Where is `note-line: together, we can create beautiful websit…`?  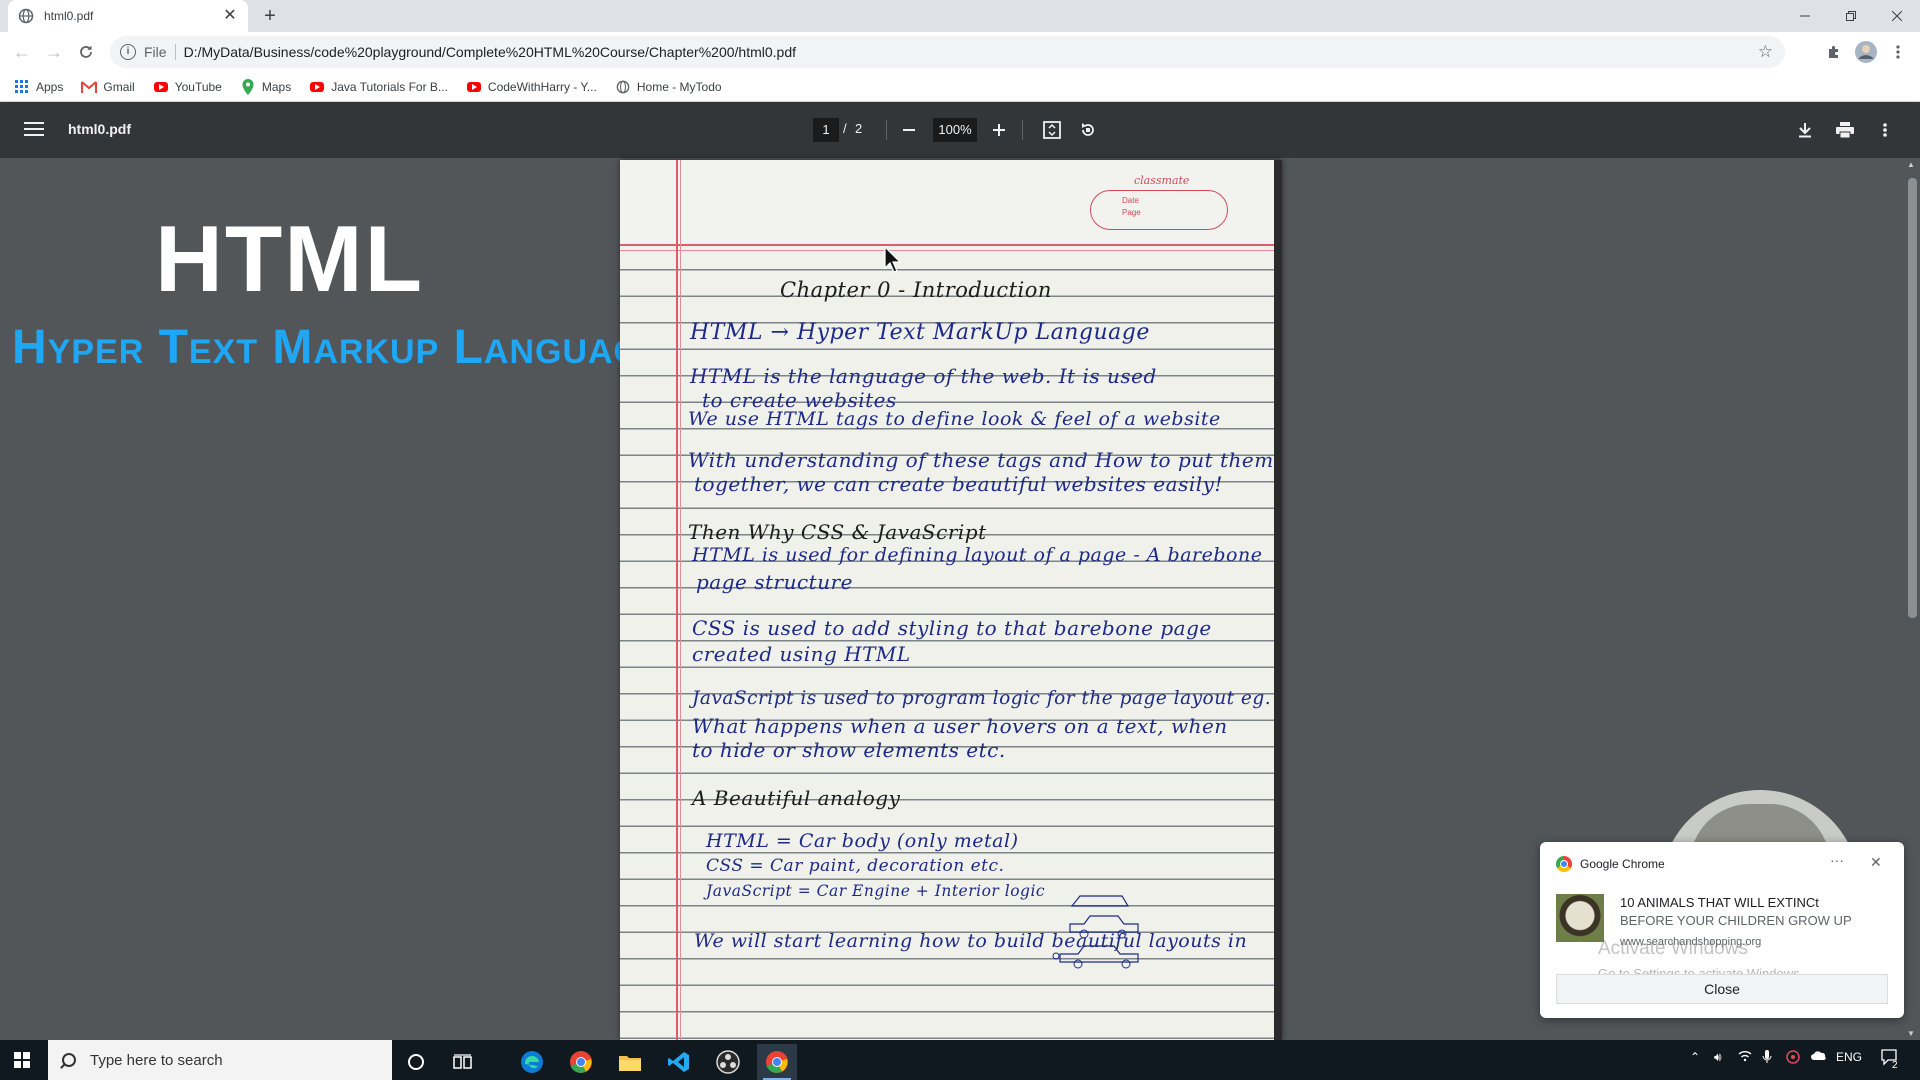
note-line: together, we can create beautiful websit… is located at coordinates (958, 484).